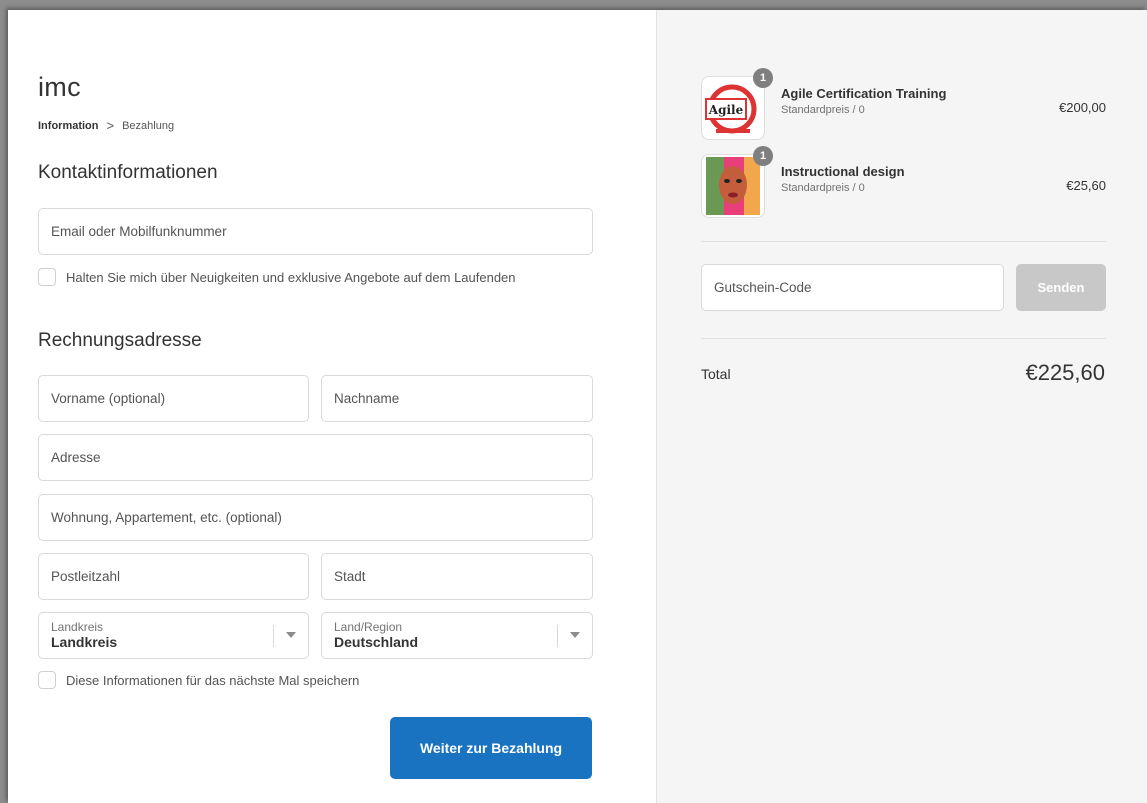 The width and height of the screenshot is (1147, 803). What do you see at coordinates (120, 340) in the screenshot?
I see `billing-section-title: Rechnungsadresse` at bounding box center [120, 340].